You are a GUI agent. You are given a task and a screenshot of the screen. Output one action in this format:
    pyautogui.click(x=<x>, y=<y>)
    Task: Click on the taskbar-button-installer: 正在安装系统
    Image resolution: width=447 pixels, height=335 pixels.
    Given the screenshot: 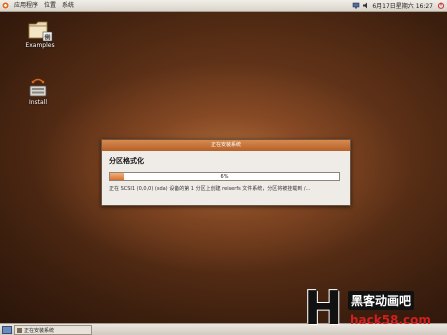 What is the action you would take?
    pyautogui.click(x=53, y=330)
    